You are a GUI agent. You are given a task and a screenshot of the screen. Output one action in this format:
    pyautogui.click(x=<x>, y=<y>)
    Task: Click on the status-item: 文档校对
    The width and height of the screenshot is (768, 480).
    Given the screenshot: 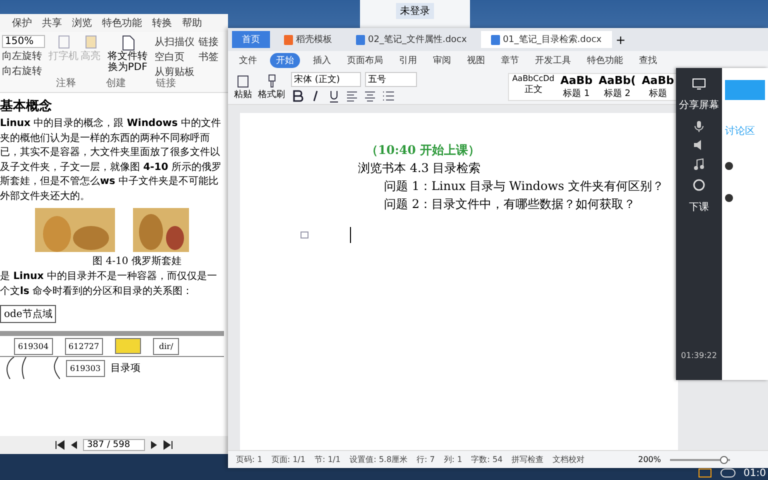 What is the action you would take?
    pyautogui.click(x=568, y=459)
    